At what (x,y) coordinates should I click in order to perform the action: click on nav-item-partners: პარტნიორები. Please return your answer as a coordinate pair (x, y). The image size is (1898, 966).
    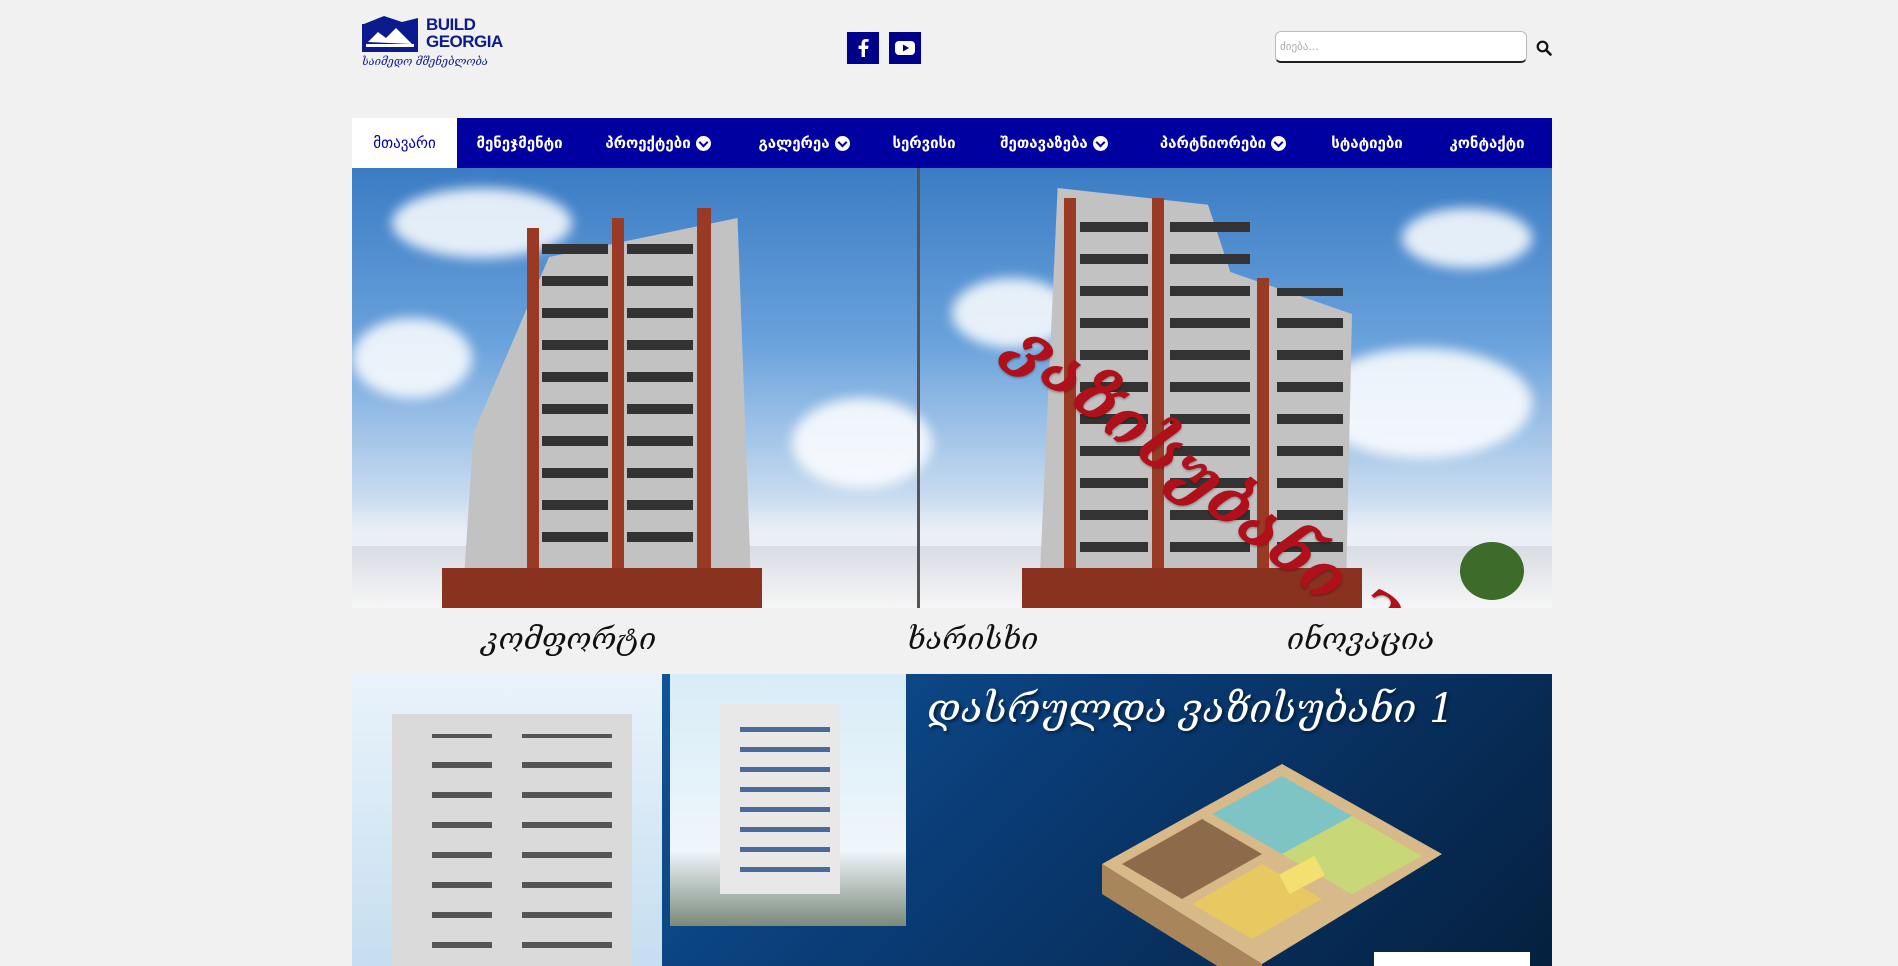
    Looking at the image, I should click on (1223, 143).